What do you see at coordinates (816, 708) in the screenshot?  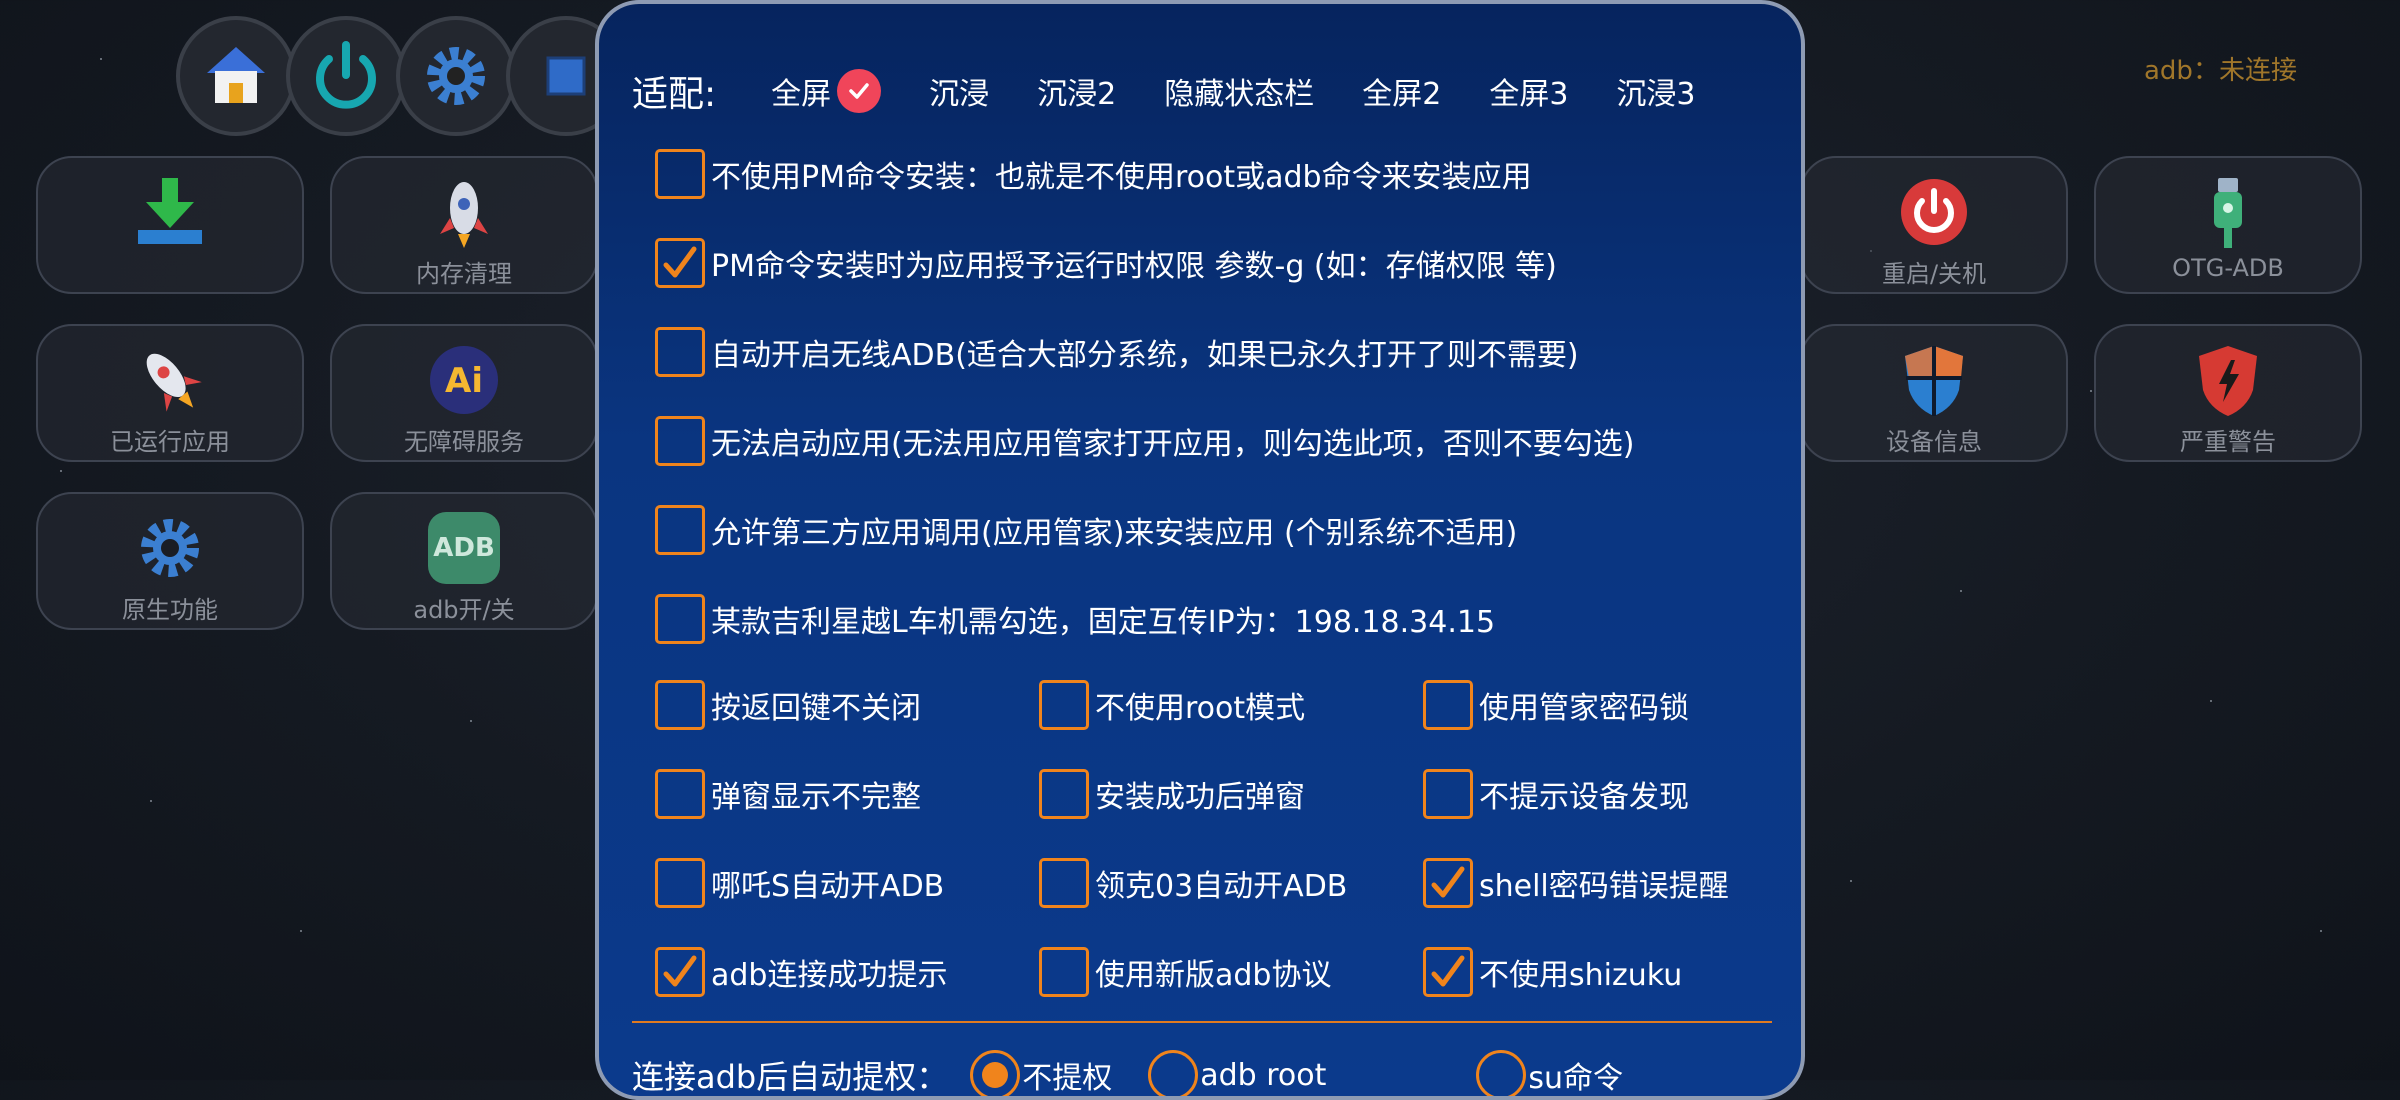 I see `option-label: 按返回键不关闭` at bounding box center [816, 708].